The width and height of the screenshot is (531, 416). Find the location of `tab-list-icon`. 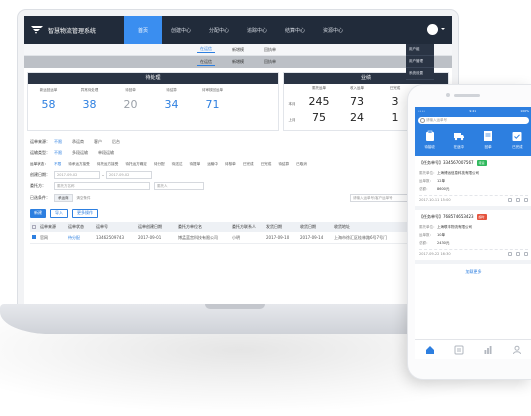

tab-list-icon is located at coordinates (459, 350).